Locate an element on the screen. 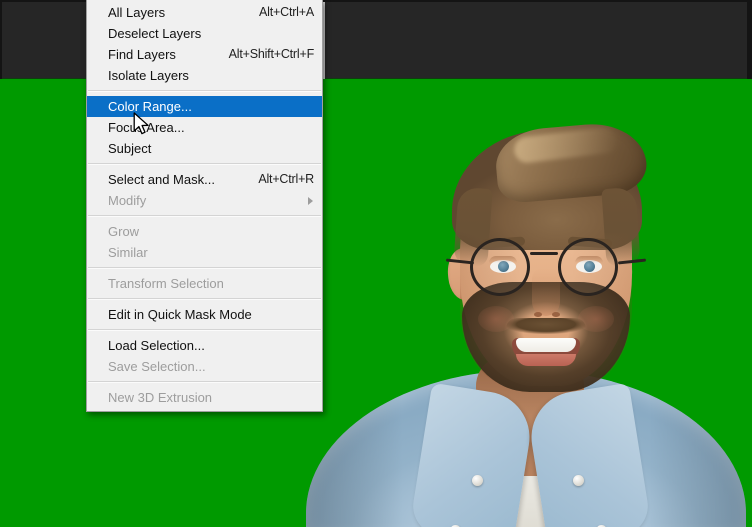  menu-item-all-layers: All Layers Alt+Ctrl+A is located at coordinates (204, 12).